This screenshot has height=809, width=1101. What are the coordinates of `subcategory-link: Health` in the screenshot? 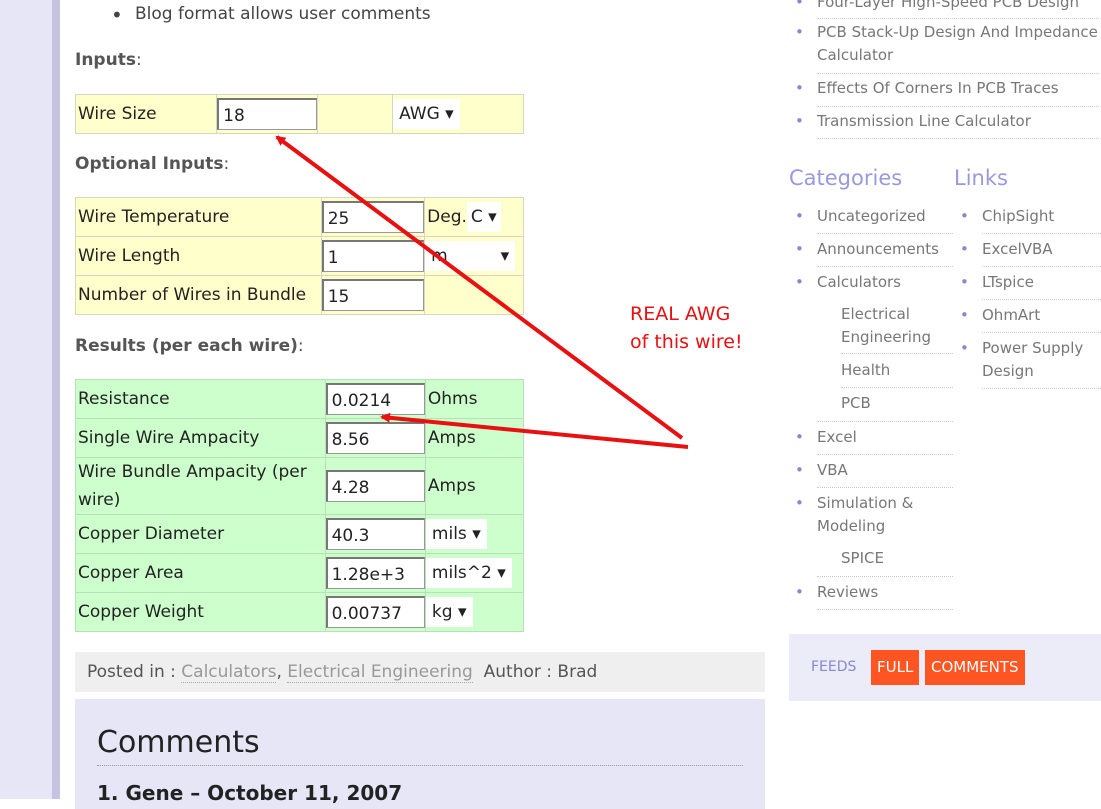 It's located at (865, 370).